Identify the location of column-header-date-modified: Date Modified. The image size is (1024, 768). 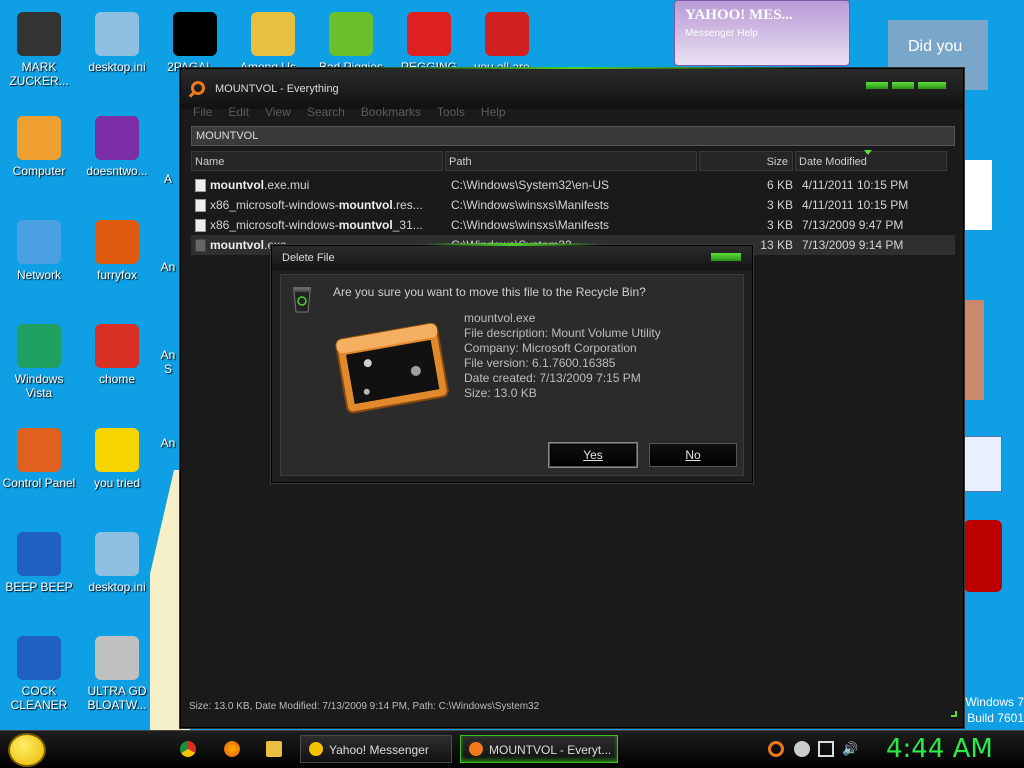
(871, 160).